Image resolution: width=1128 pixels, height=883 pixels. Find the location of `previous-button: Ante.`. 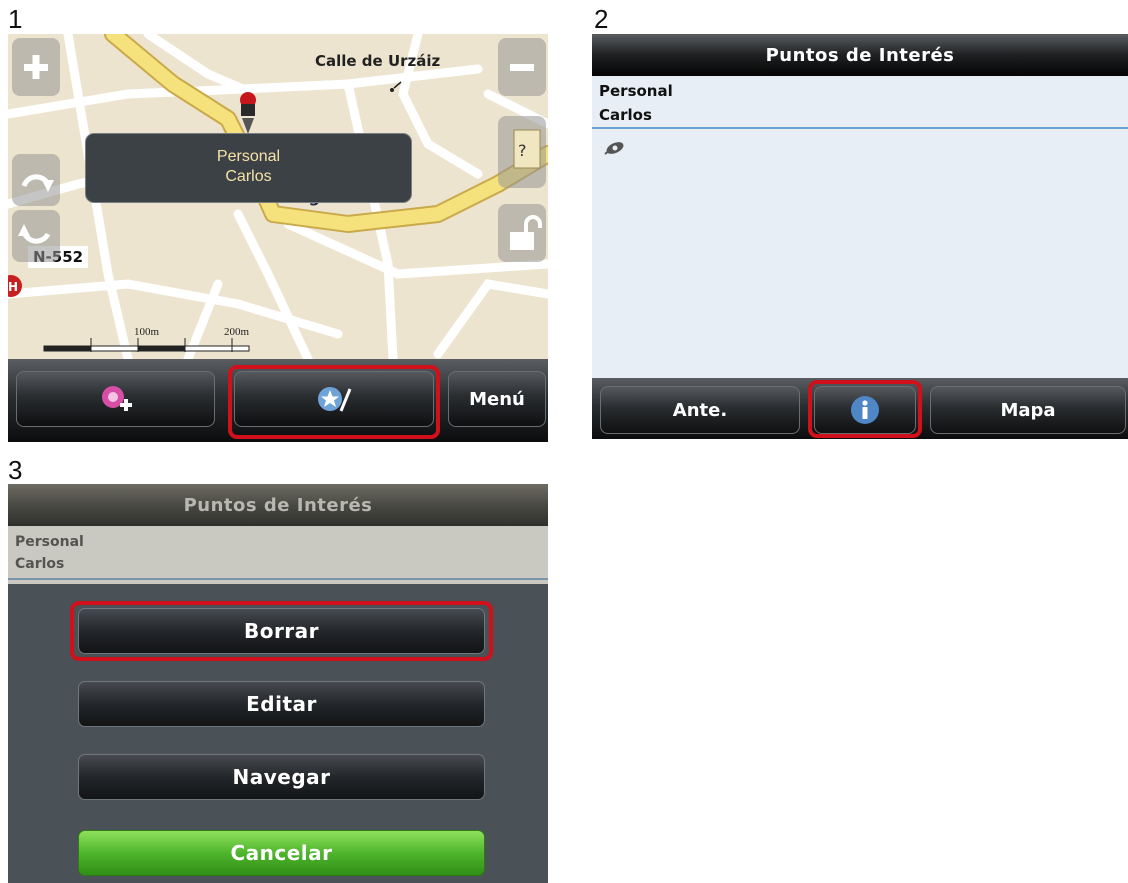

previous-button: Ante. is located at coordinates (700, 410).